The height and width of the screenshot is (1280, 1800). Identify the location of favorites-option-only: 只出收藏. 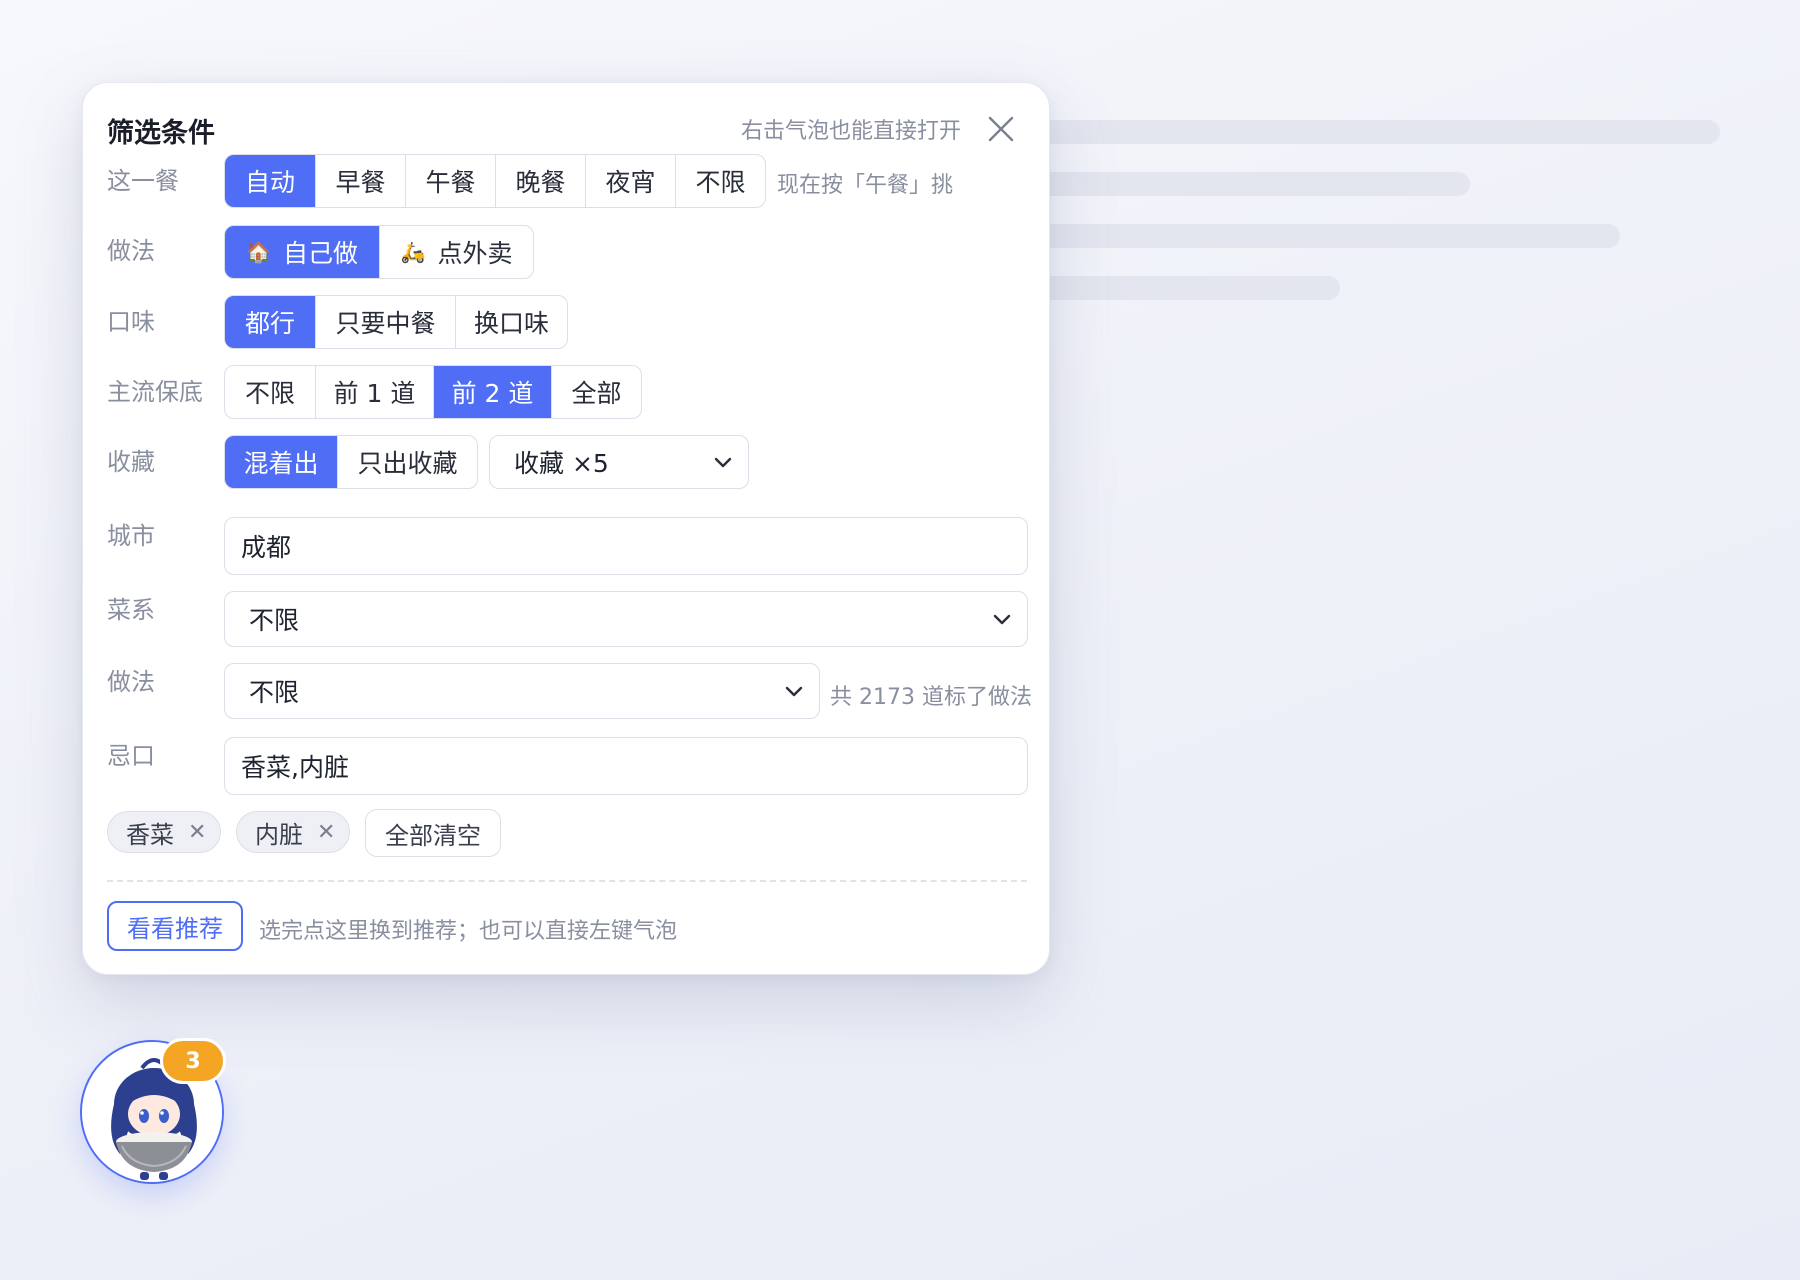
(407, 462).